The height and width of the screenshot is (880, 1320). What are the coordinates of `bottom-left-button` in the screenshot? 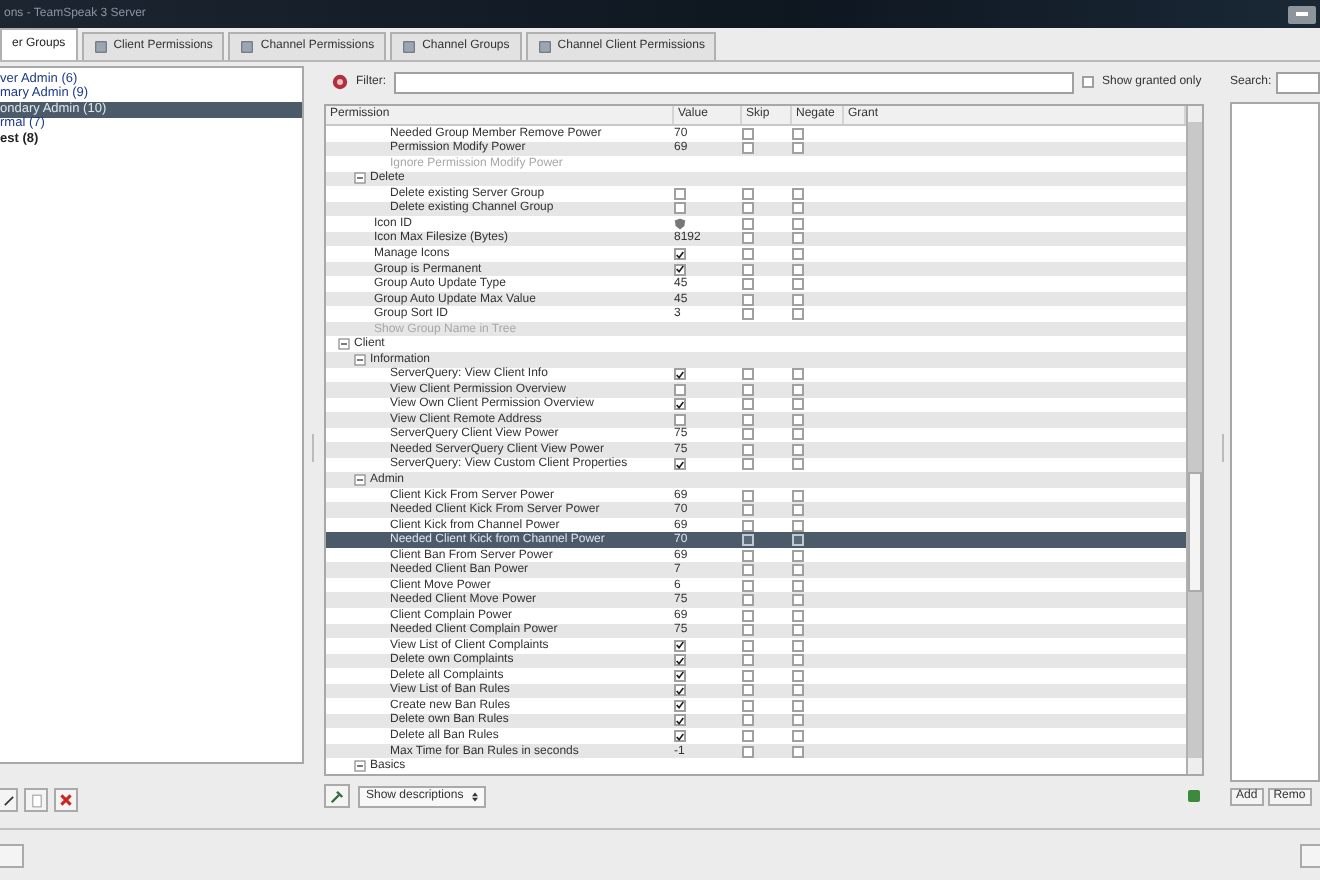 It's located at (12, 855).